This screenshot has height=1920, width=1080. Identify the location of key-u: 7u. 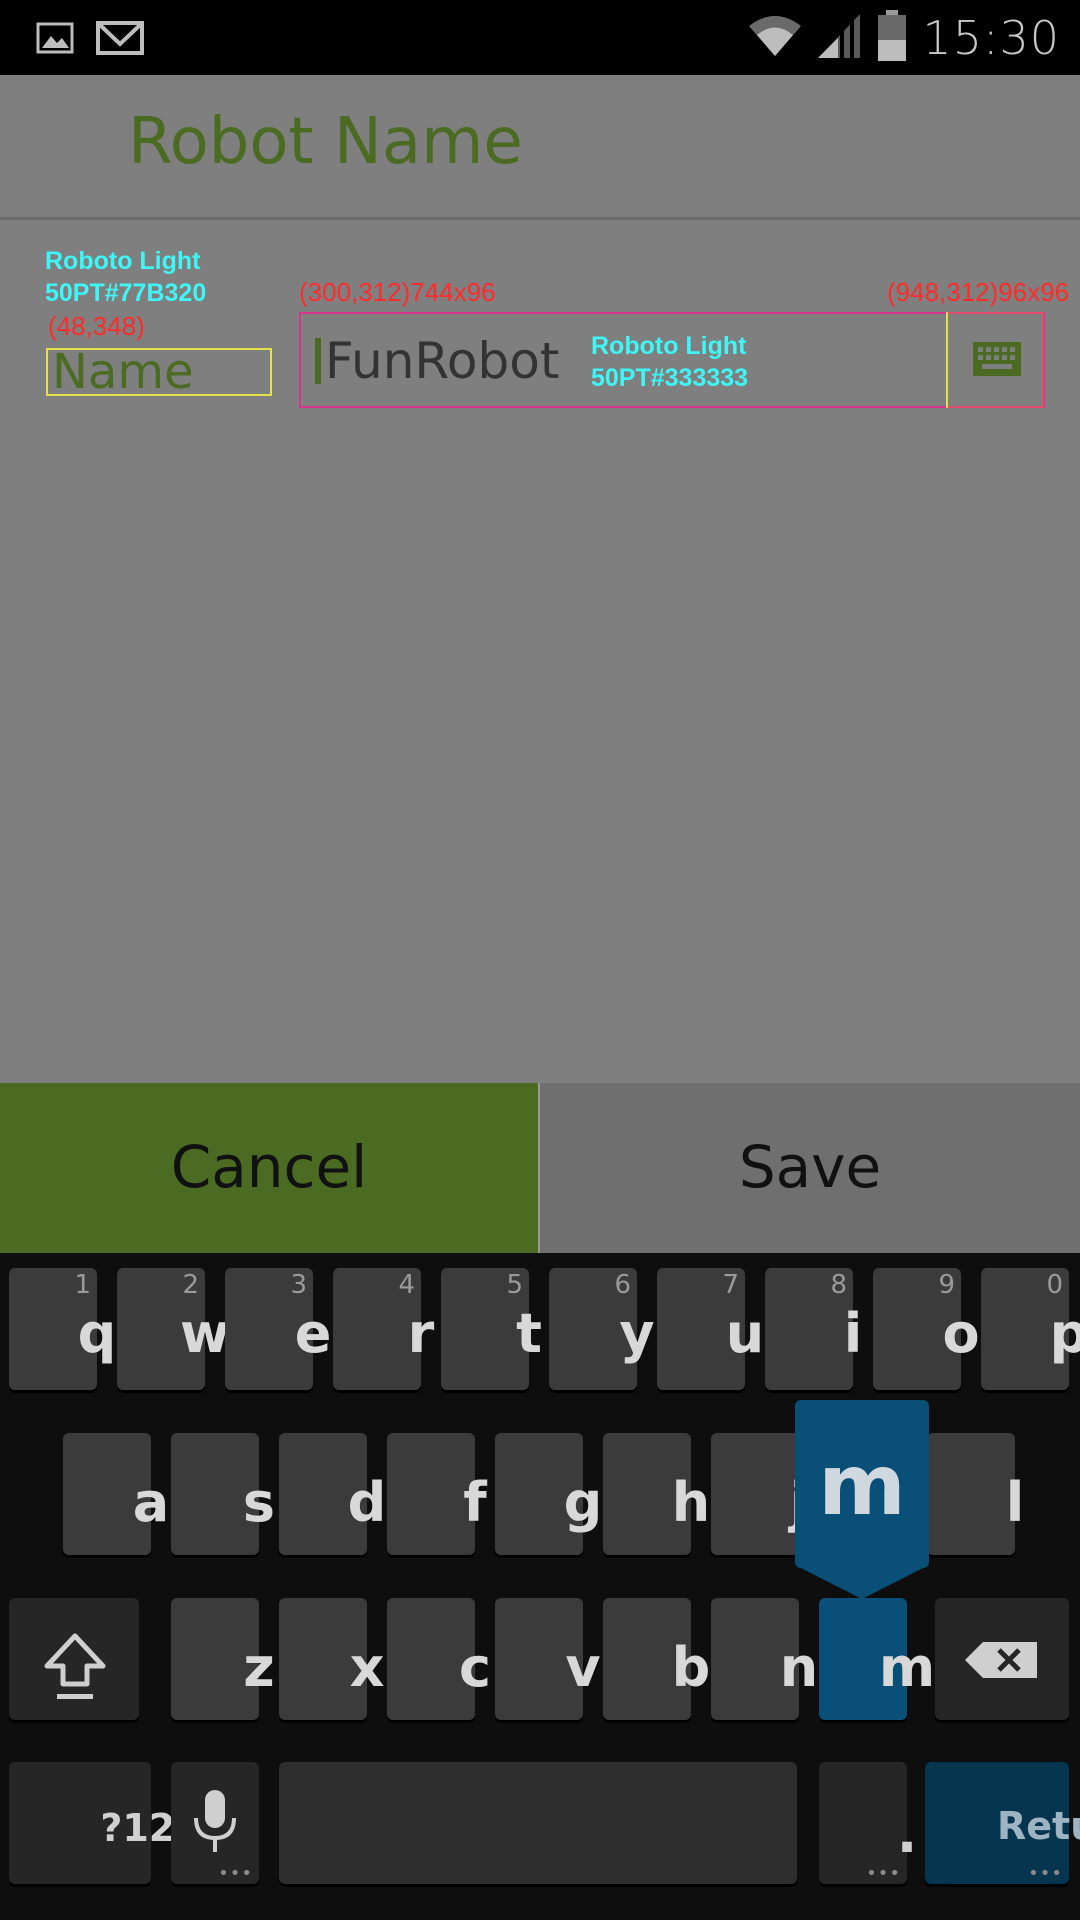
(710, 1329).